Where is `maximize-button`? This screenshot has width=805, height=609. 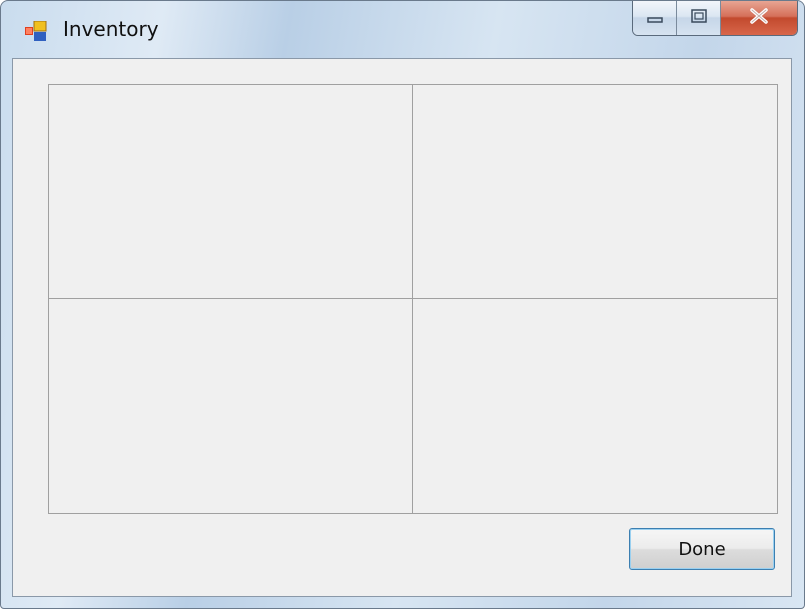
maximize-button is located at coordinates (699, 18).